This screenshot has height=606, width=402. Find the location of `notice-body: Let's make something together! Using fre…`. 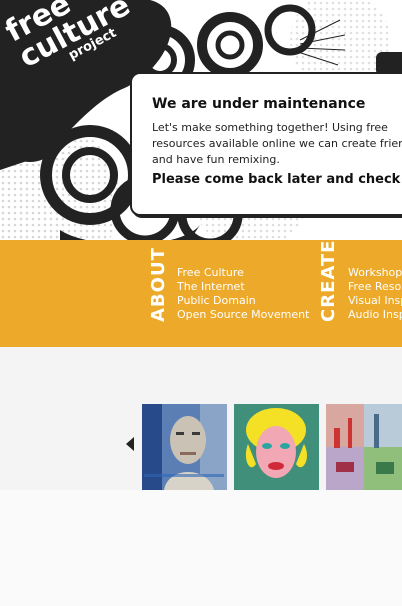

notice-body: Let's make something together! Using fre… is located at coordinates (277, 143).